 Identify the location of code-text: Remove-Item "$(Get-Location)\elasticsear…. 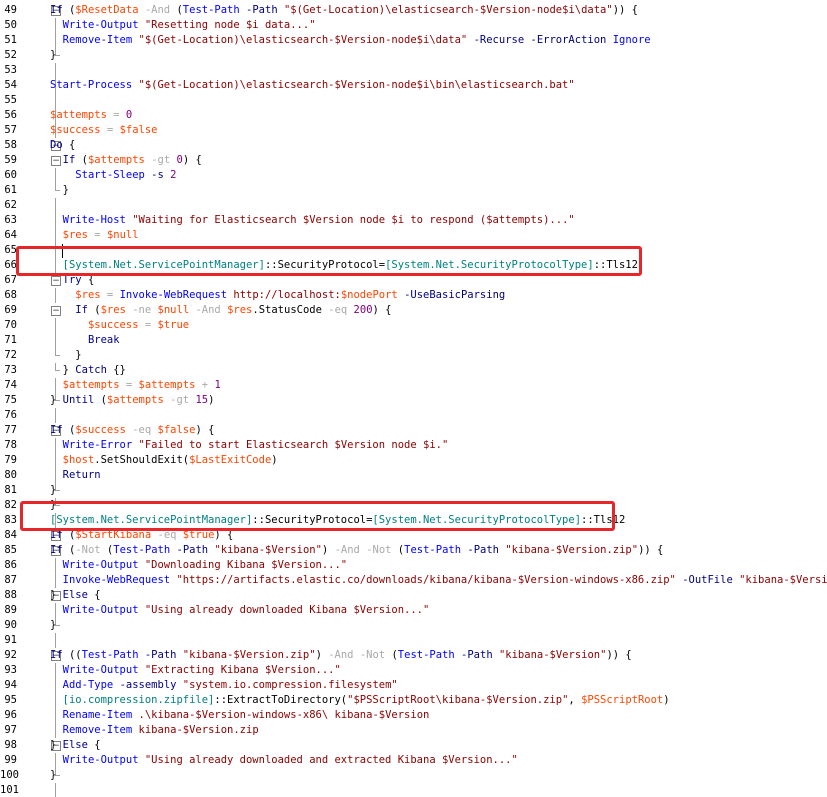
(350, 40).